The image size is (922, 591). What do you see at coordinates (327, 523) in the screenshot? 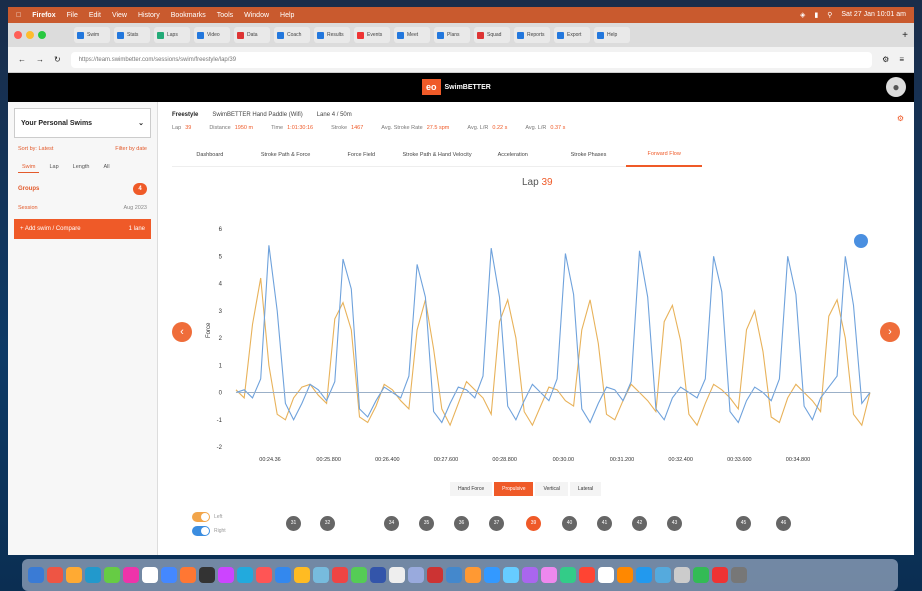
I see `lap-button: 32` at bounding box center [327, 523].